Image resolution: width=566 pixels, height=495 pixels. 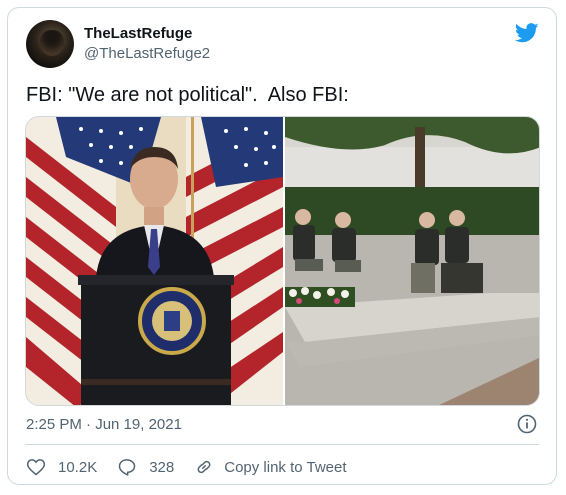 I want to click on tweet-timestamp: 2:25 PM · Jun 19, 2021, so click(x=104, y=424).